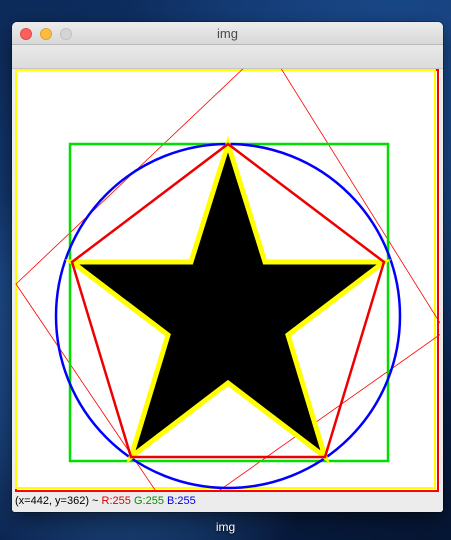 Image resolution: width=451 pixels, height=540 pixels. I want to click on window-title: img, so click(227, 33).